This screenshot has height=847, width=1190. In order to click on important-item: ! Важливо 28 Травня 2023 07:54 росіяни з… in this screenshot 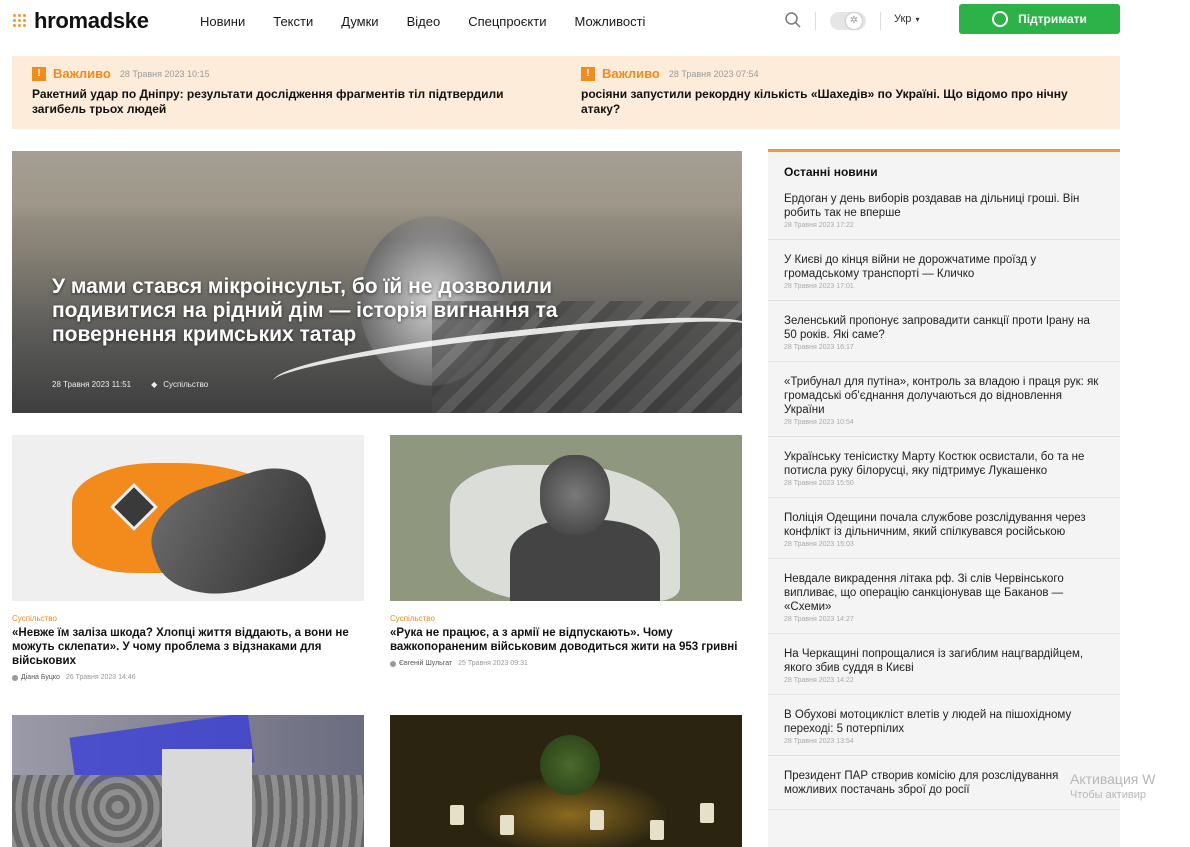, I will do `click(841, 91)`.